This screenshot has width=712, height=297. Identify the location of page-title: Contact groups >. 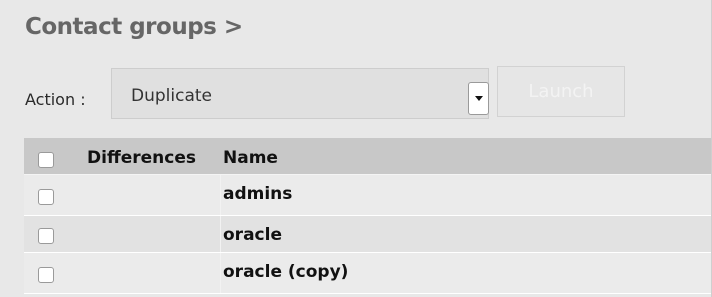
(134, 27).